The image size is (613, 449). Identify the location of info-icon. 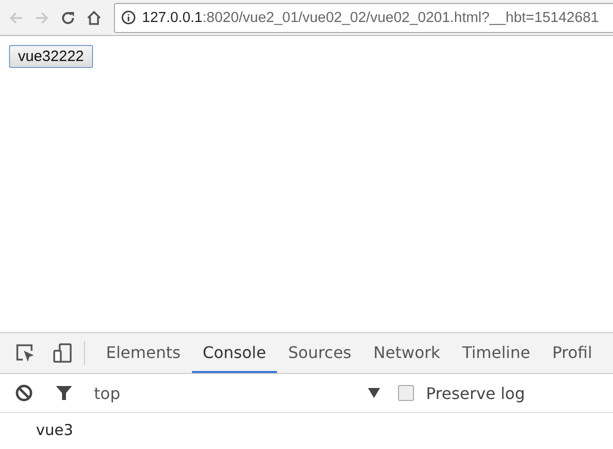
(128, 17).